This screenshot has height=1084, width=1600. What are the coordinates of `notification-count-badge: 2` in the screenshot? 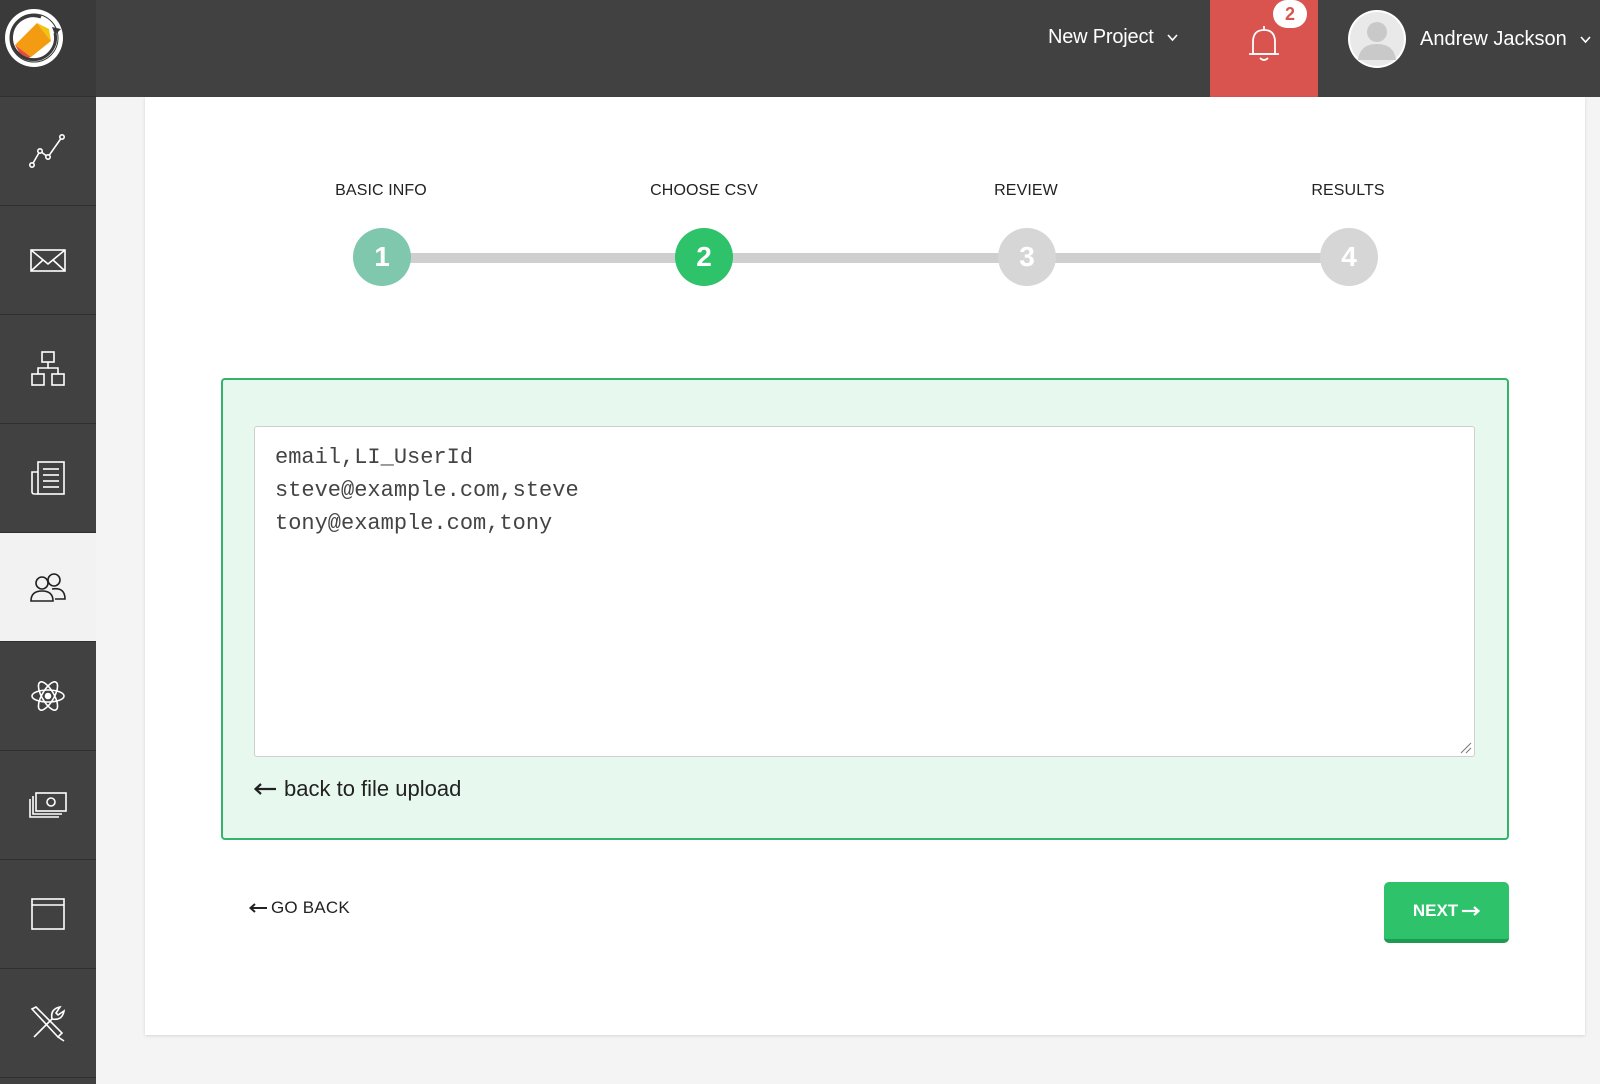 It's located at (1290, 14).